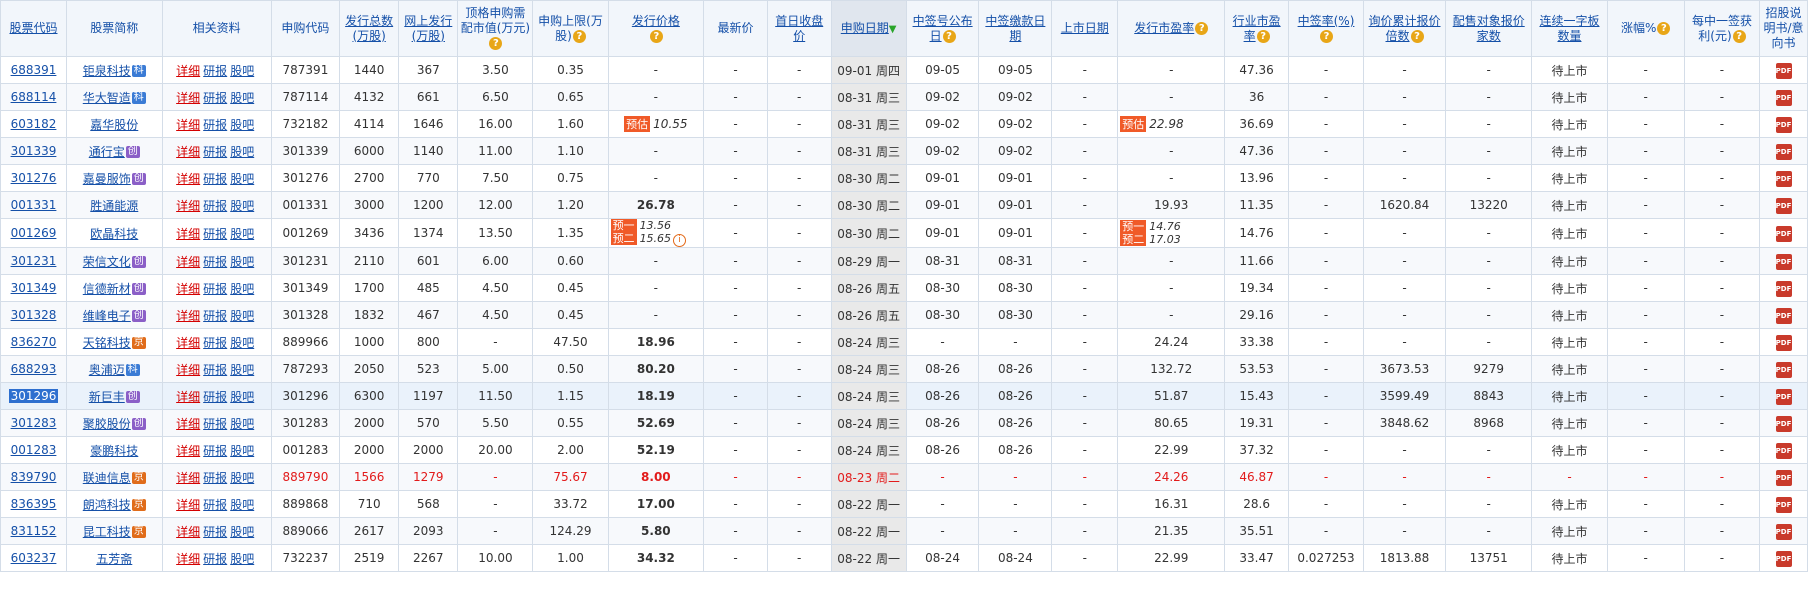 This screenshot has height=612, width=1808. What do you see at coordinates (428, 28) in the screenshot?
I see `col-online-issue: 网上发行(万股)` at bounding box center [428, 28].